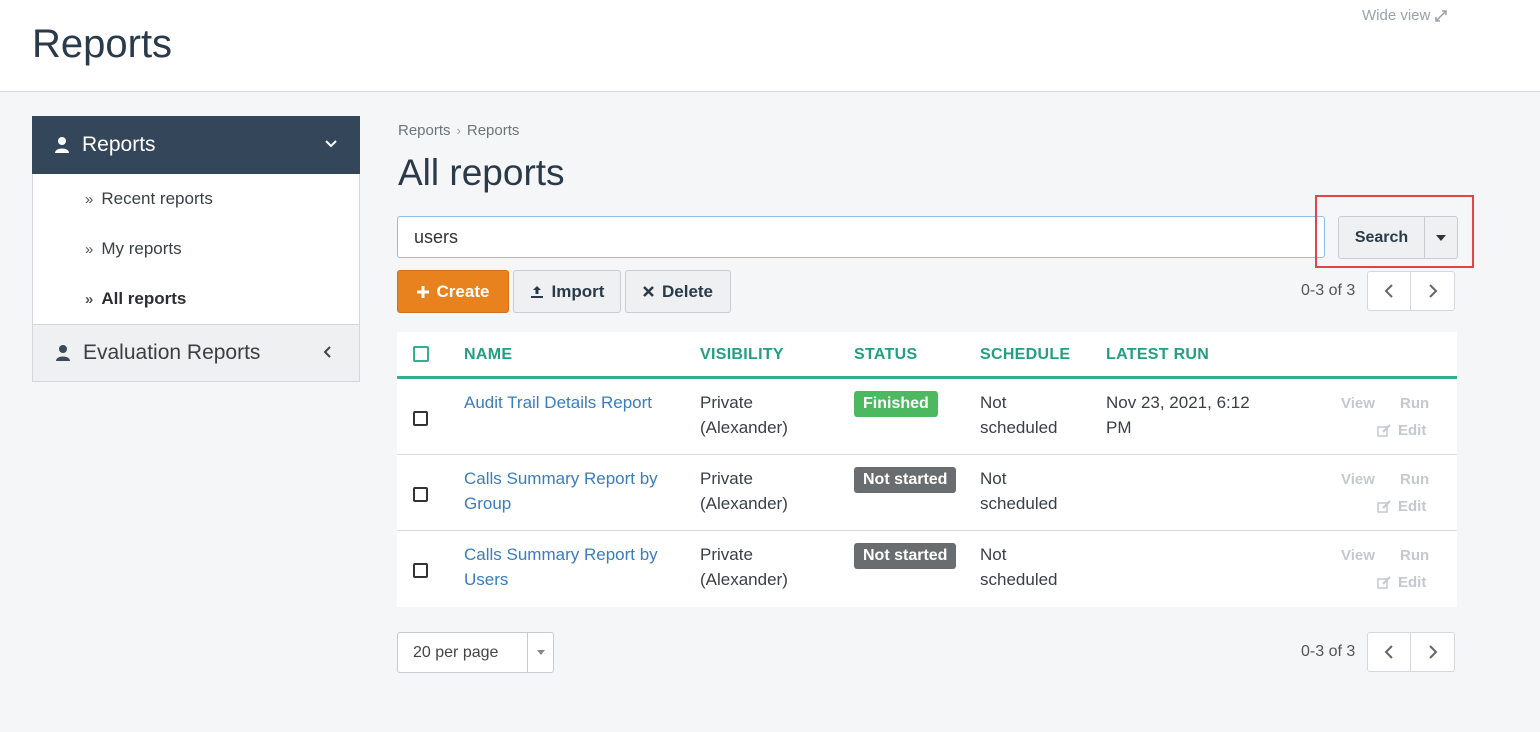  I want to click on top-header: Reports Wide view, so click(770, 46).